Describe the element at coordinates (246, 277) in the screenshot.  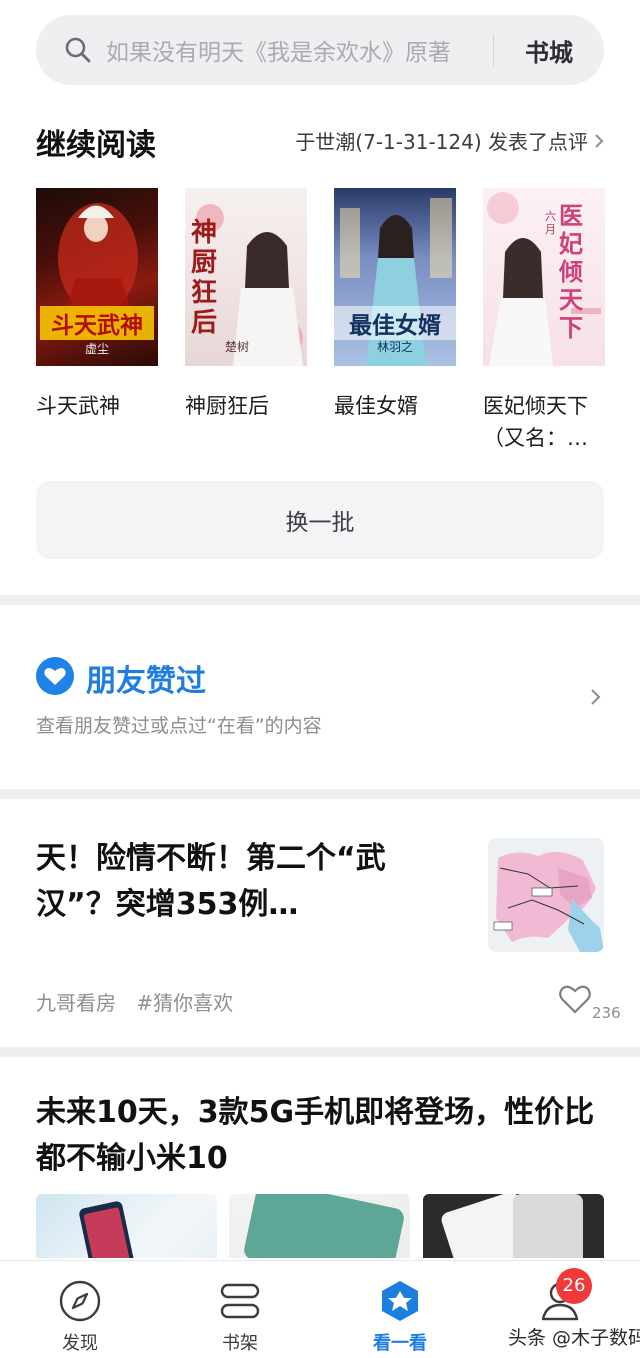
I see `book-cover: 神厨狂后 楚树` at that location.